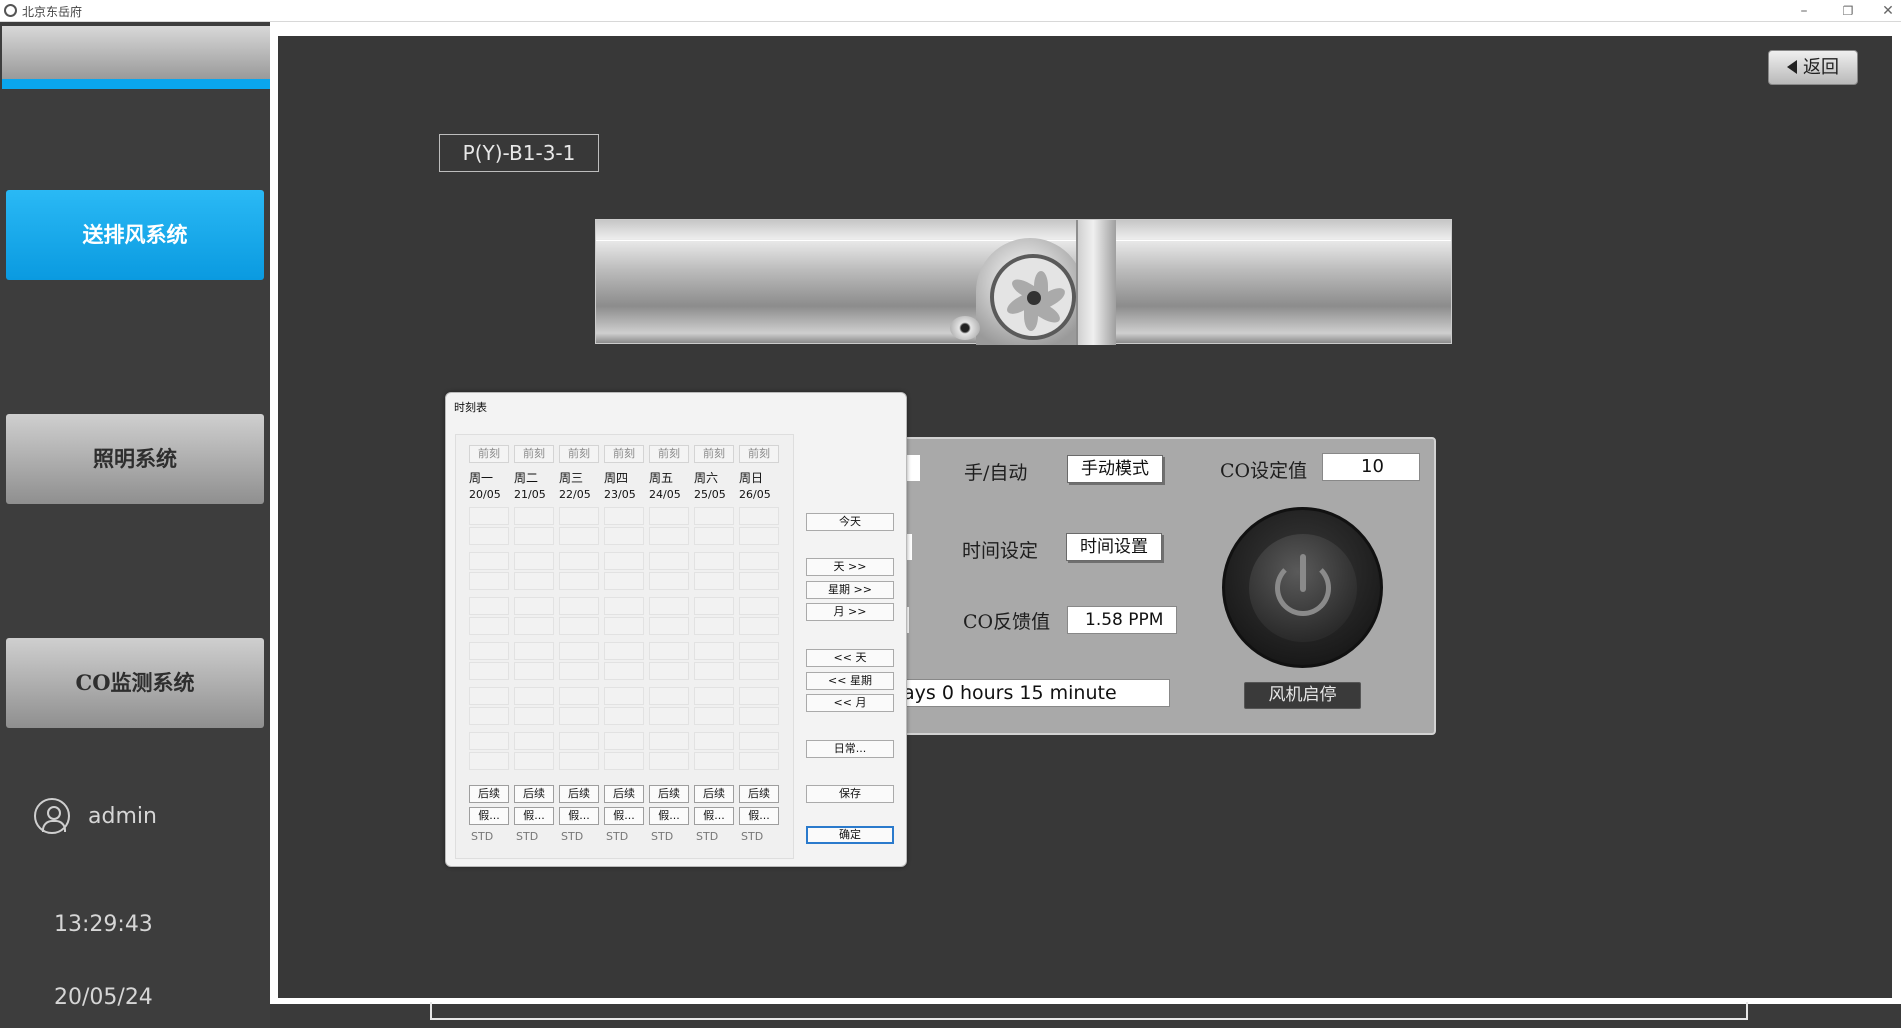 Image resolution: width=1901 pixels, height=1028 pixels. Describe the element at coordinates (135, 683) in the screenshot. I see `nav-co-monitoring-system: CO监测系统` at that location.